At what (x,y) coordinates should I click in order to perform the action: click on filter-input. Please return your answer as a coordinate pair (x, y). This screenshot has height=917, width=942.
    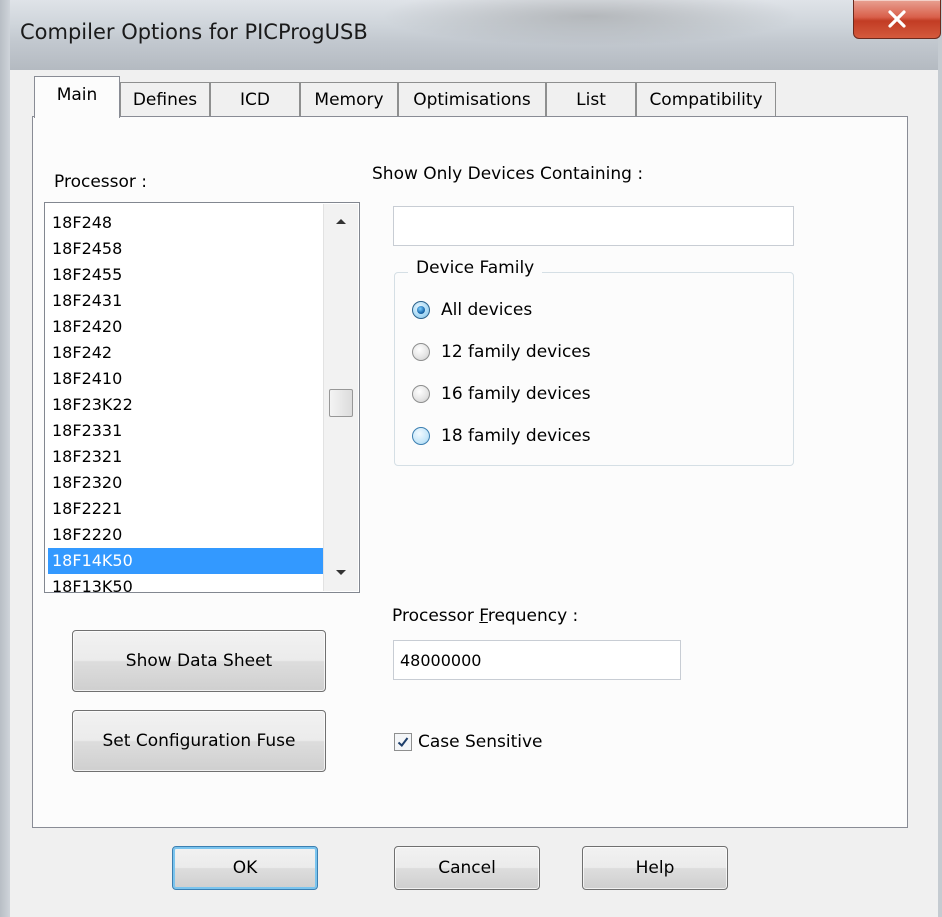
    Looking at the image, I should click on (593, 226).